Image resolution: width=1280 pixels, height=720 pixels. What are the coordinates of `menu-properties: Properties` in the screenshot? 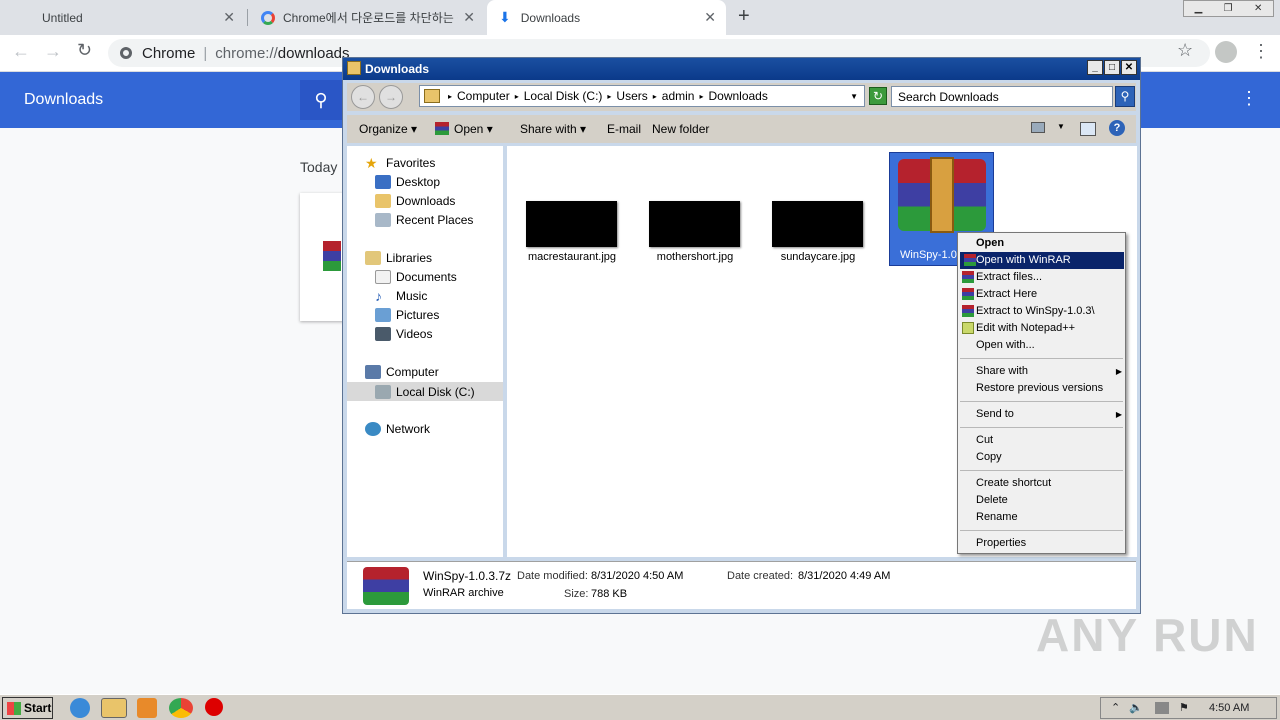 It's located at (1001, 543).